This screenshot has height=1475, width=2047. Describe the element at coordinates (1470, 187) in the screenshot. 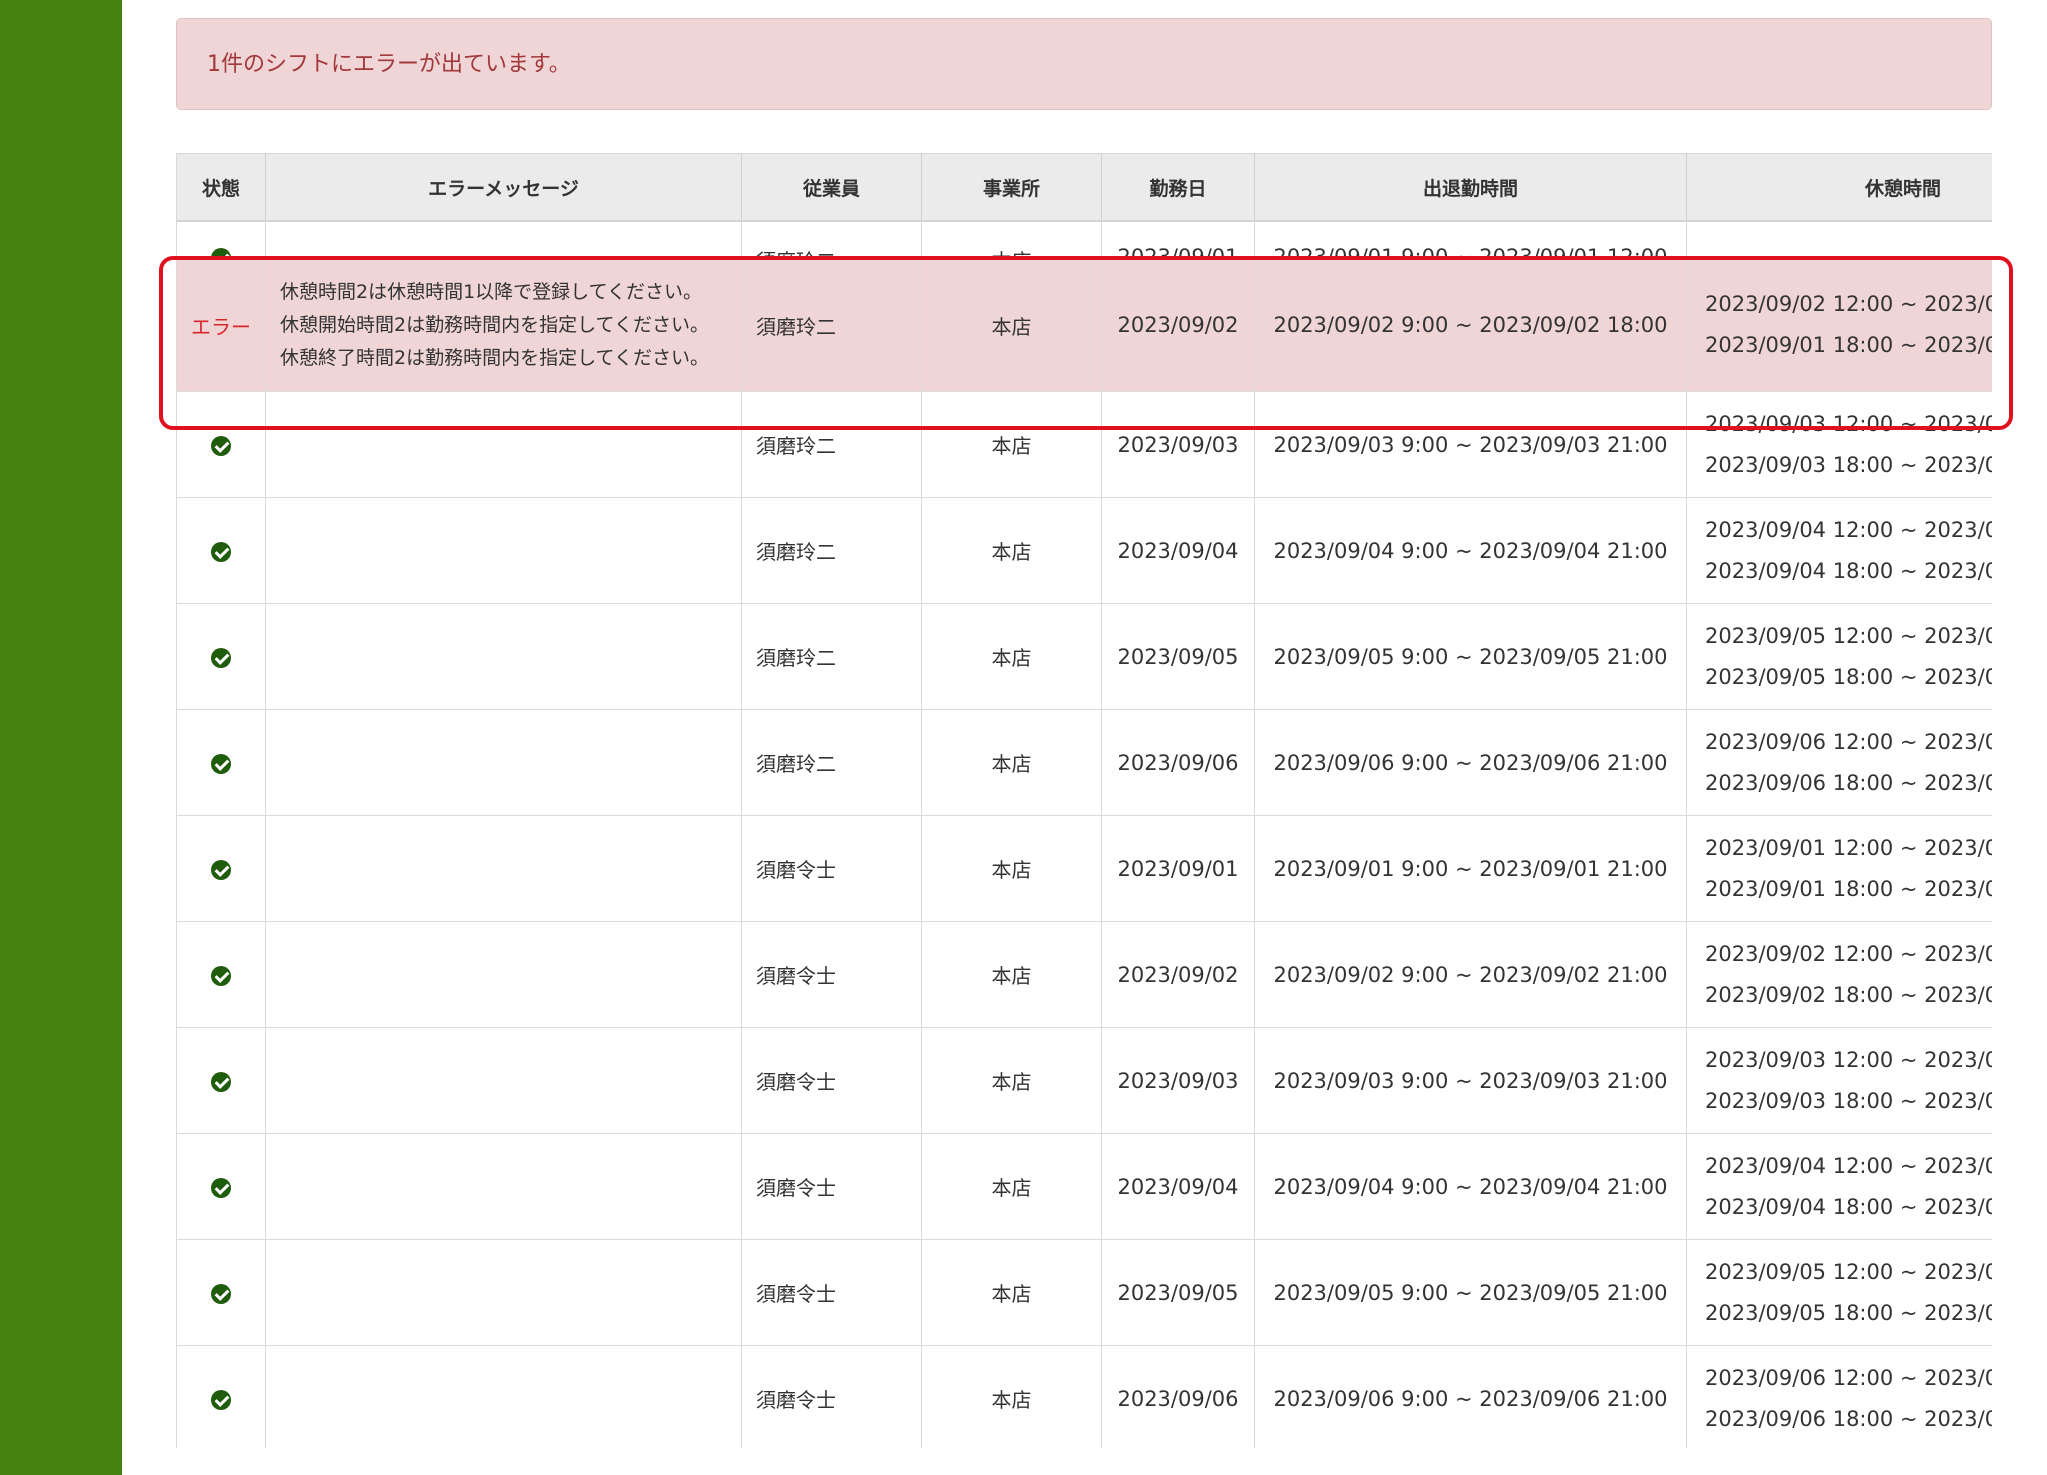

I see `header-clock-time: 出退勤時間` at that location.